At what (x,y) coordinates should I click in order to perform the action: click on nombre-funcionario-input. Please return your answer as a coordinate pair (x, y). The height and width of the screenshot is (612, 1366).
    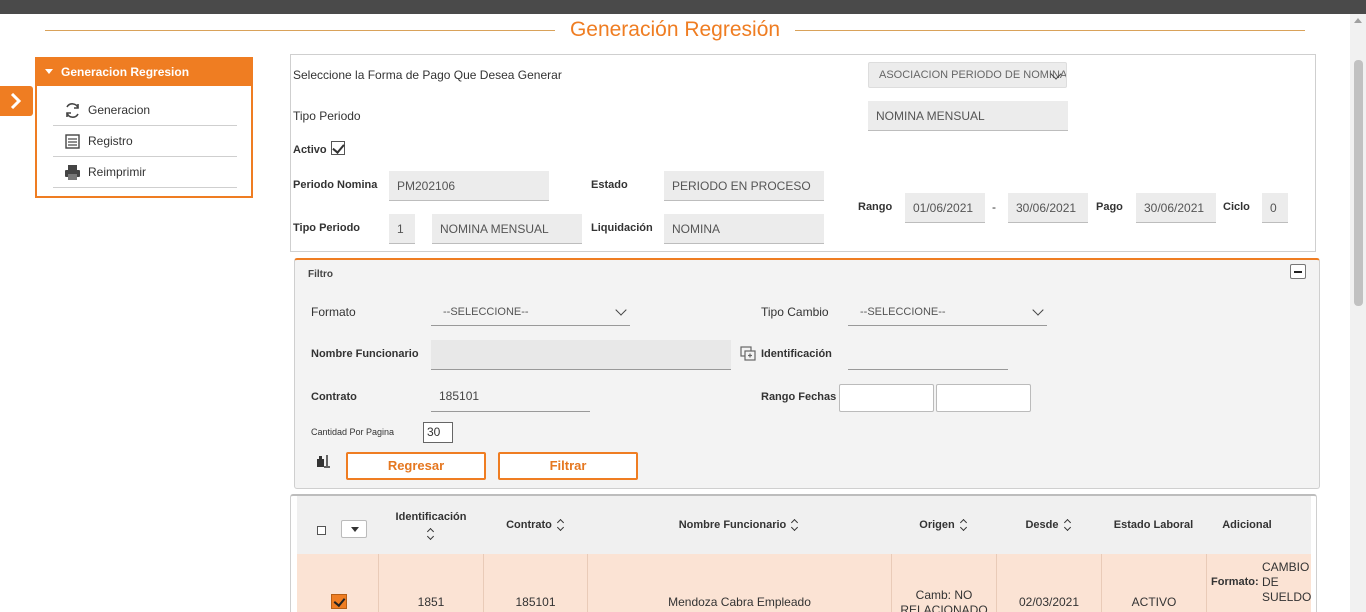
    Looking at the image, I should click on (581, 355).